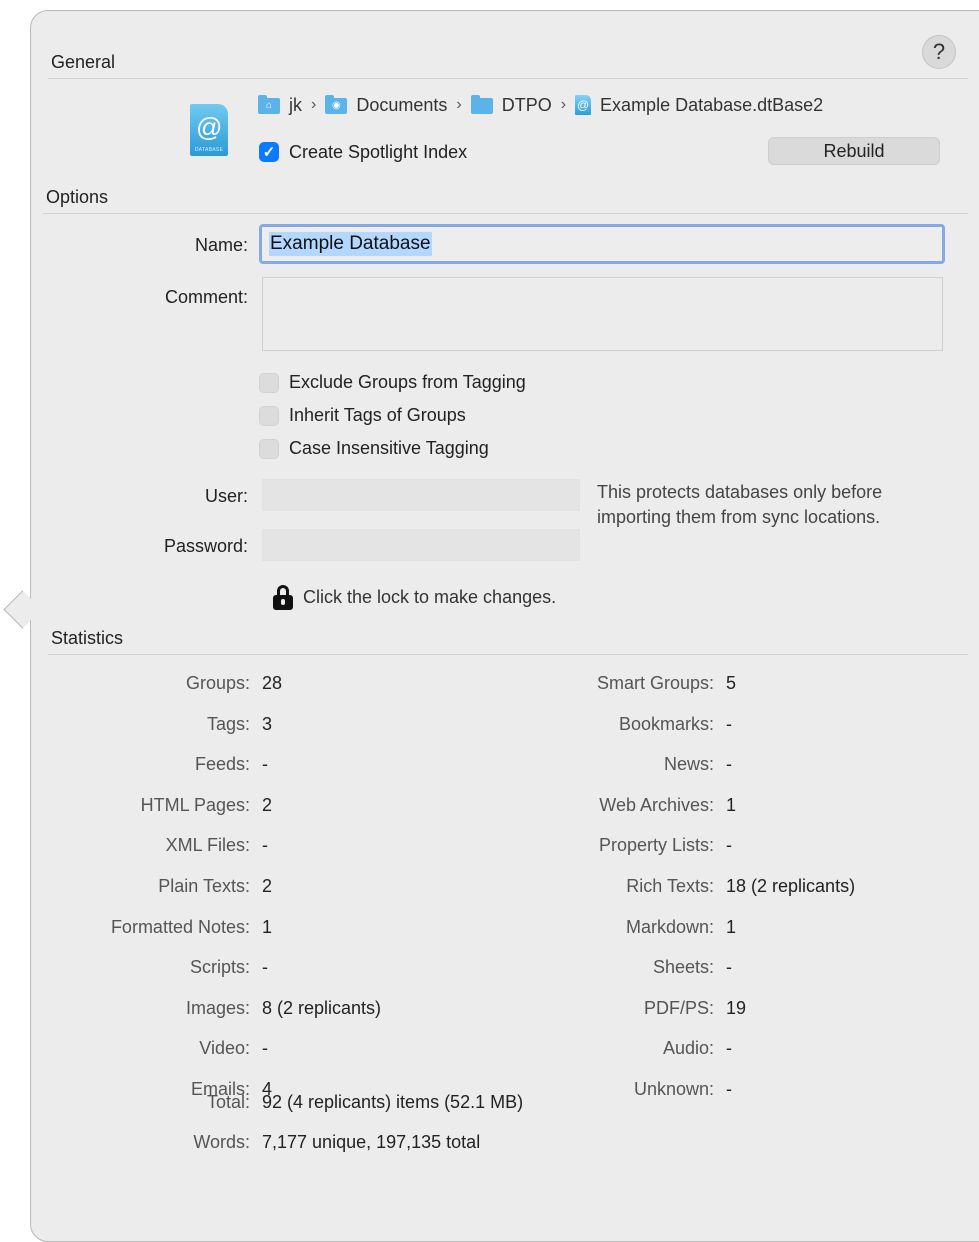 The height and width of the screenshot is (1242, 979). I want to click on stat-label: XML Files:, so click(207, 845).